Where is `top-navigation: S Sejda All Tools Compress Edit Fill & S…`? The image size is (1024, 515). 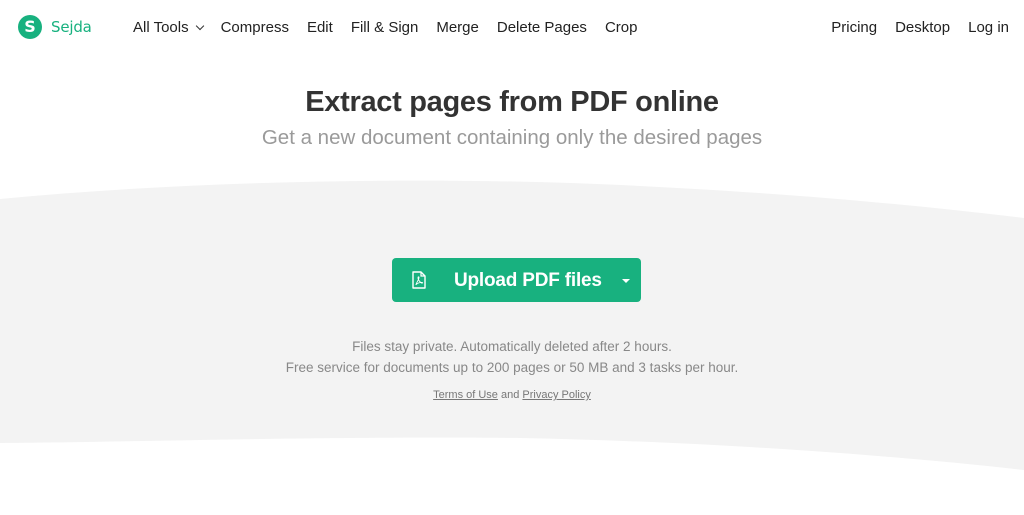 top-navigation: S Sejda All Tools Compress Edit Fill & S… is located at coordinates (512, 28).